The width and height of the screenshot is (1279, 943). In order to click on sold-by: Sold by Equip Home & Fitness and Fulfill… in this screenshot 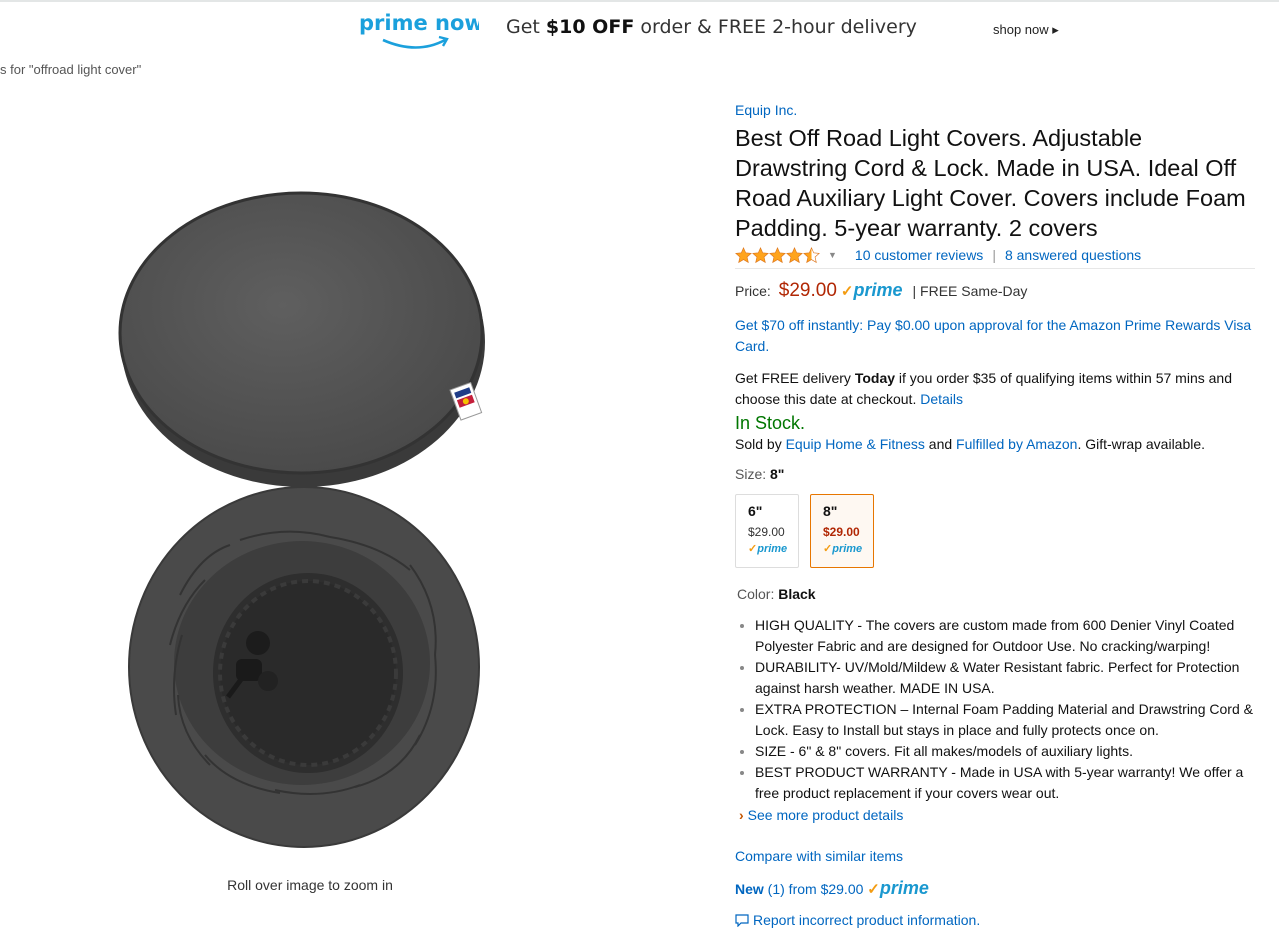, I will do `click(970, 444)`.